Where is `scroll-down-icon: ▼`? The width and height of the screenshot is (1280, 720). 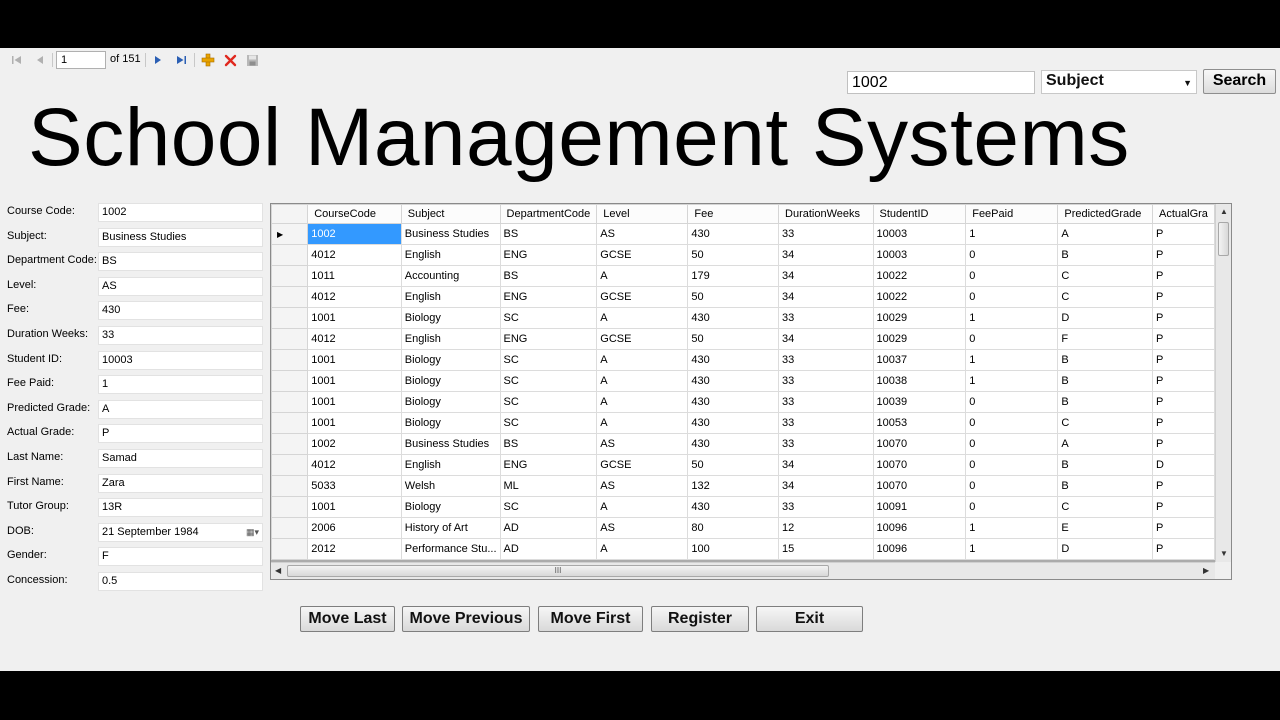
scroll-down-icon: ▼ is located at coordinates (1224, 553).